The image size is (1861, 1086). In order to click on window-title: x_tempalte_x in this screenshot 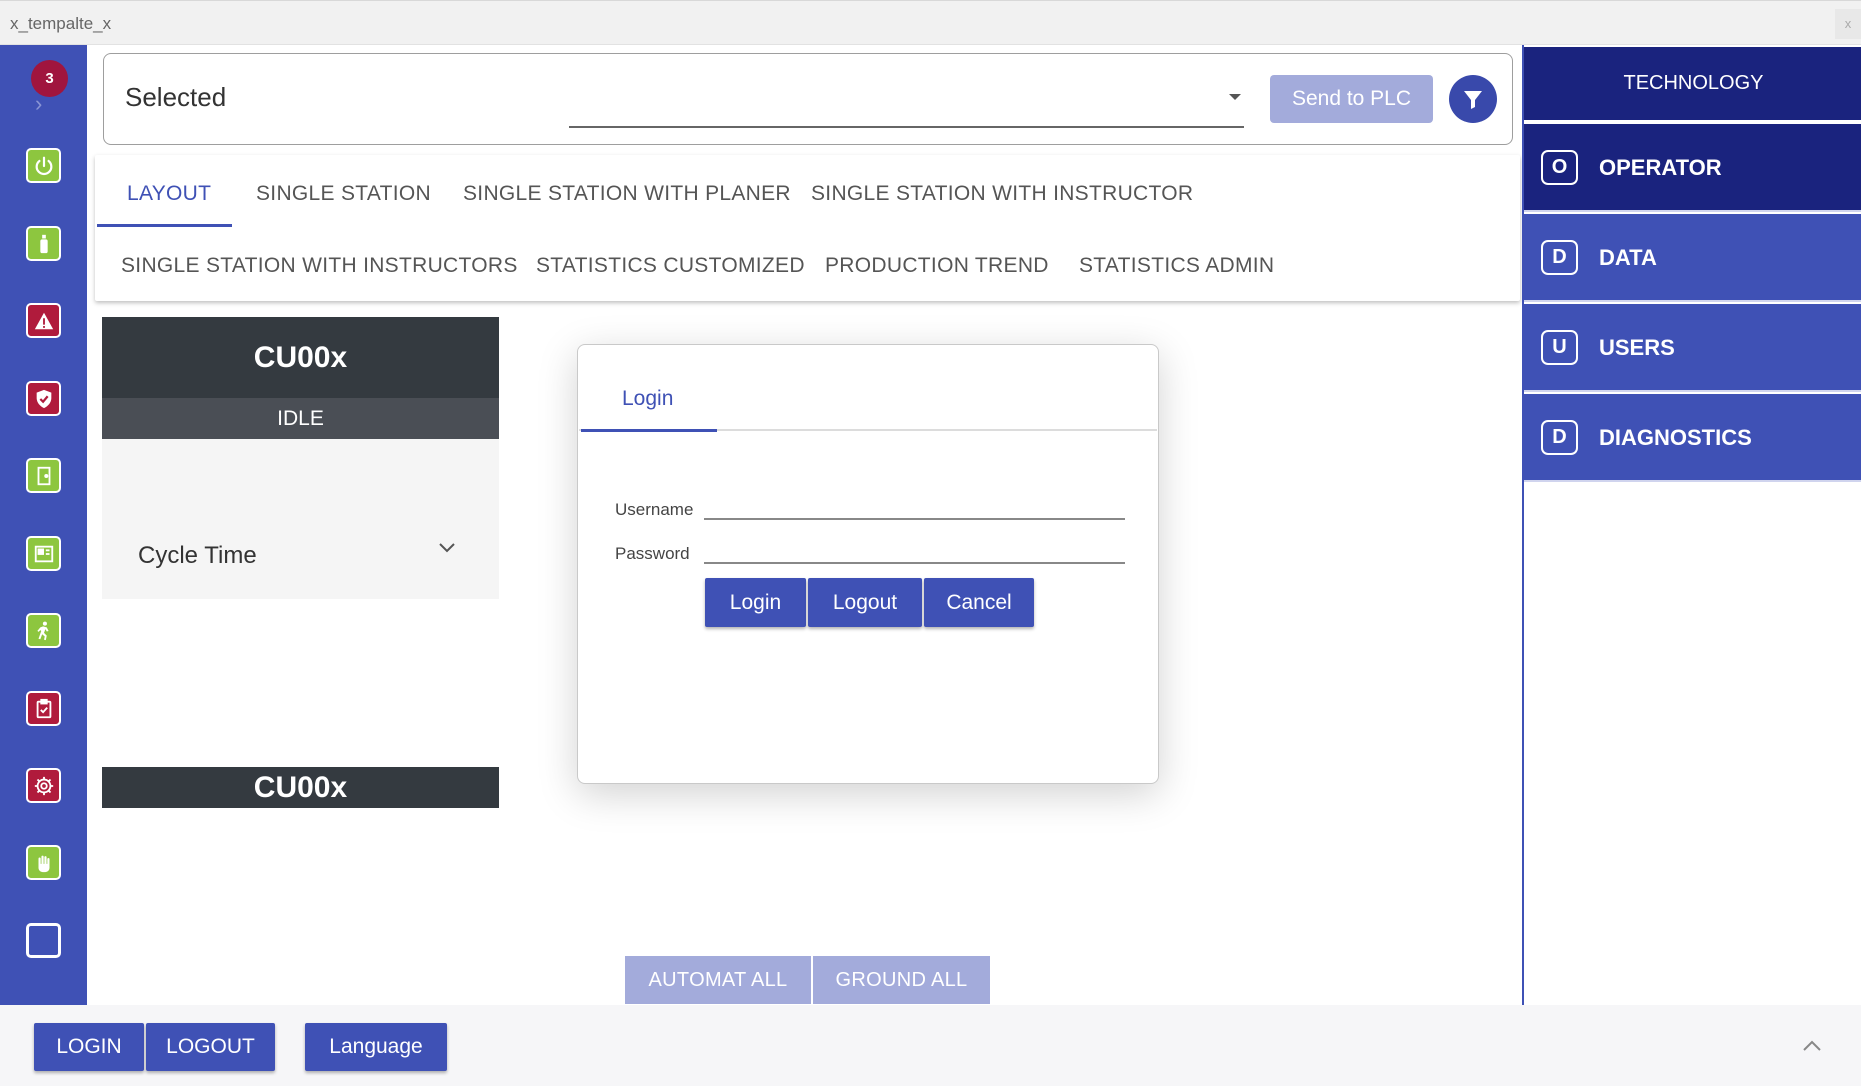, I will do `click(61, 23)`.